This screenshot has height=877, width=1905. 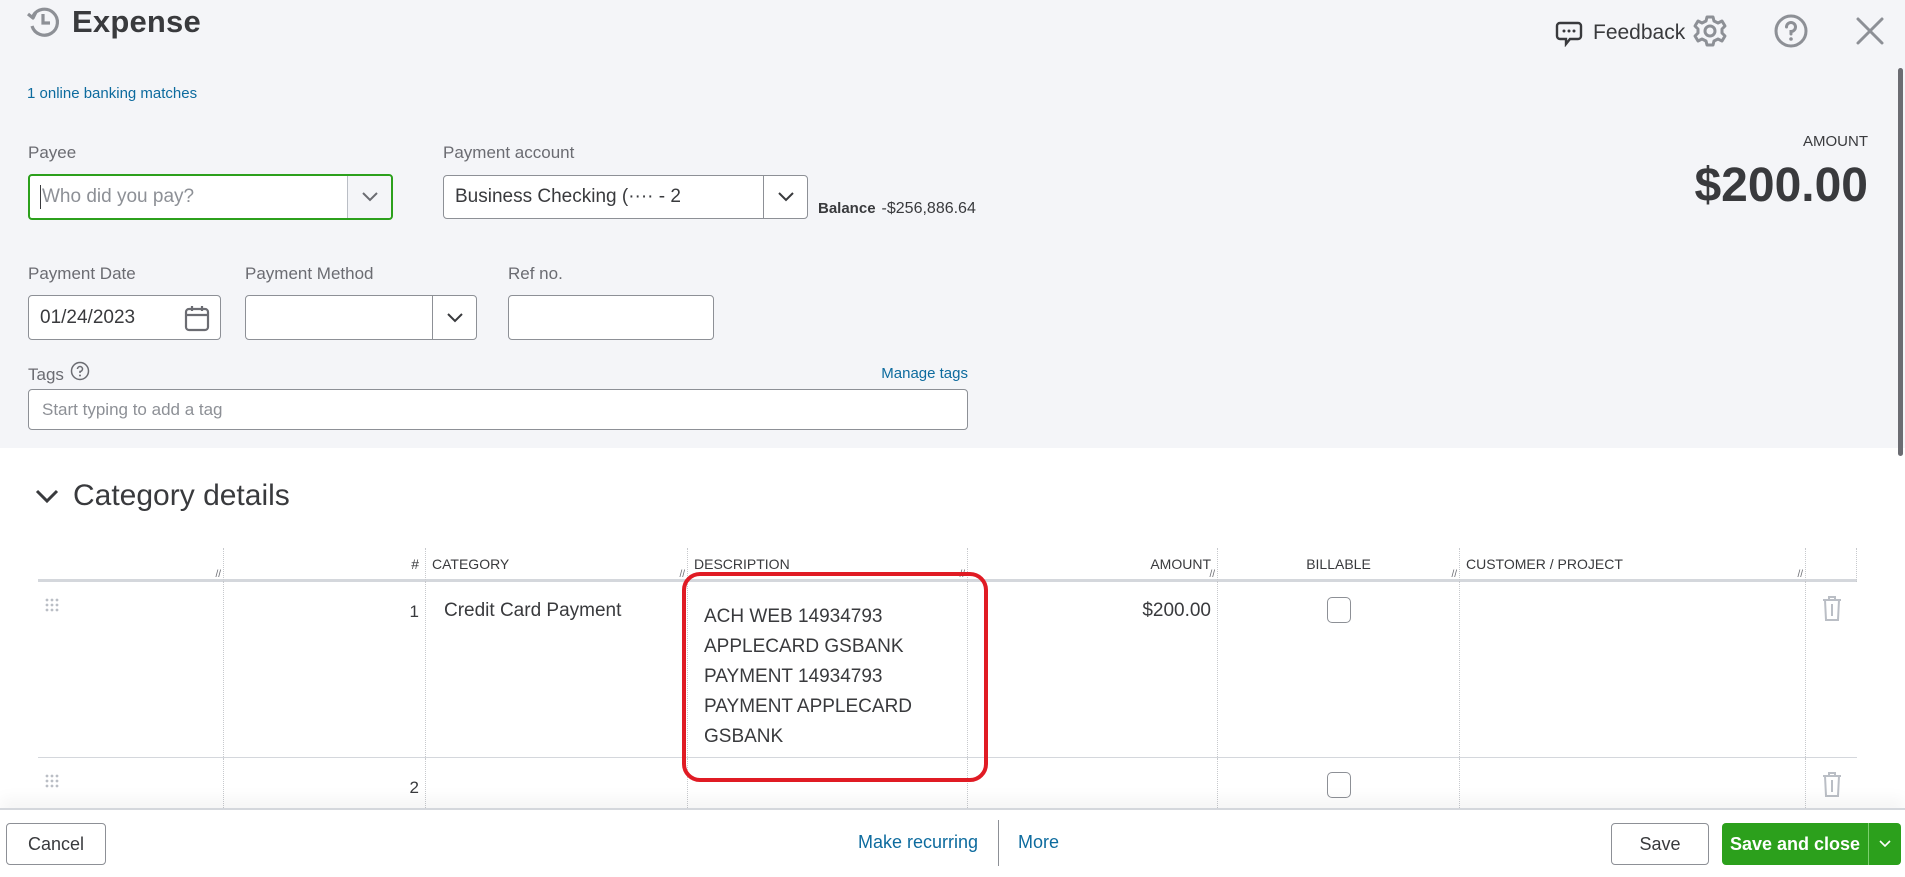 I want to click on payment-method-dropdown-button, so click(x=454, y=317).